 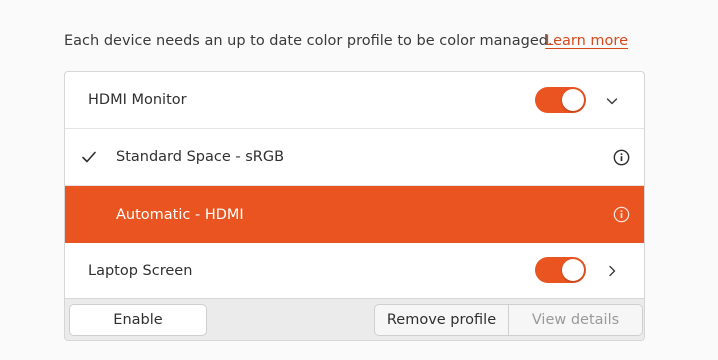 What do you see at coordinates (586, 41) in the screenshot?
I see `learn-more-link: Learn more` at bounding box center [586, 41].